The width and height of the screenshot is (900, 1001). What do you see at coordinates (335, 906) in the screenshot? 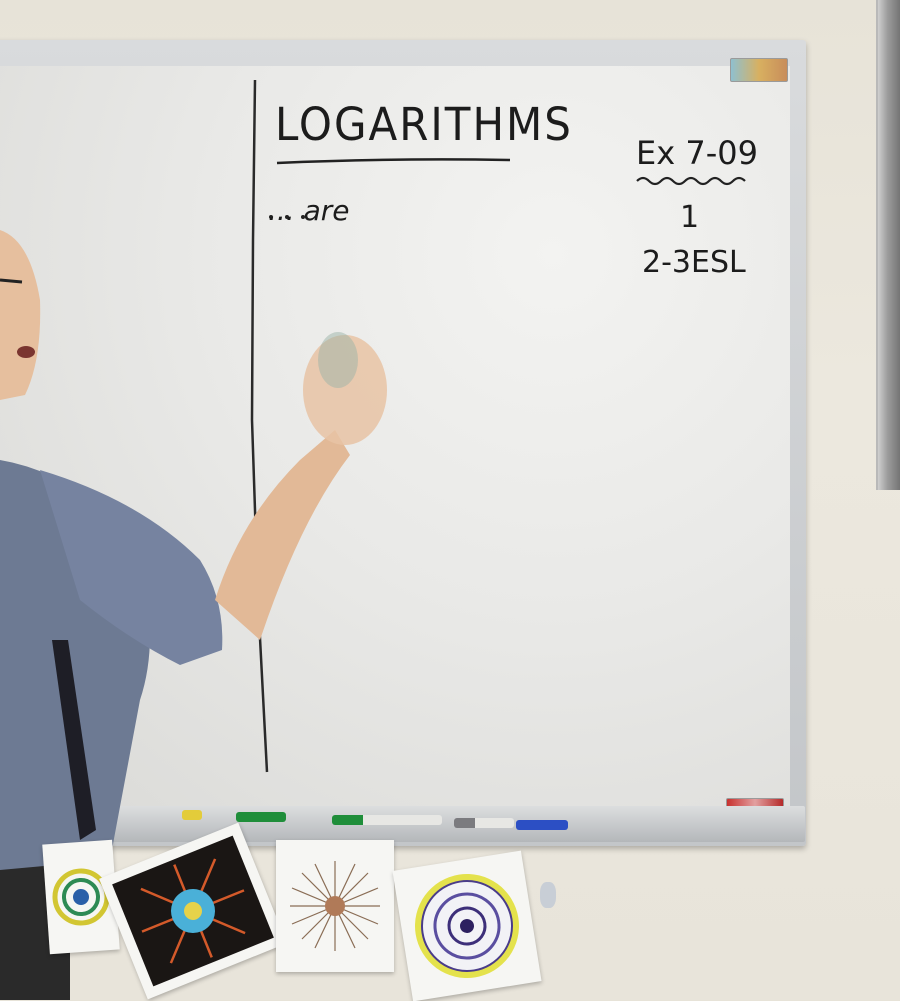
I see `poster-starburst` at bounding box center [335, 906].